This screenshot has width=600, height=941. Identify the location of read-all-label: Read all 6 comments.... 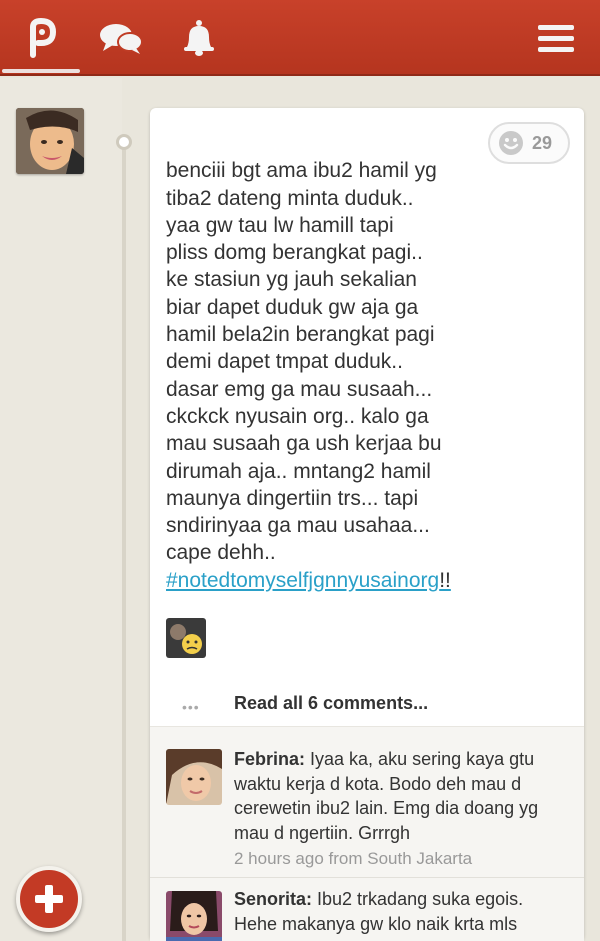
(331, 703).